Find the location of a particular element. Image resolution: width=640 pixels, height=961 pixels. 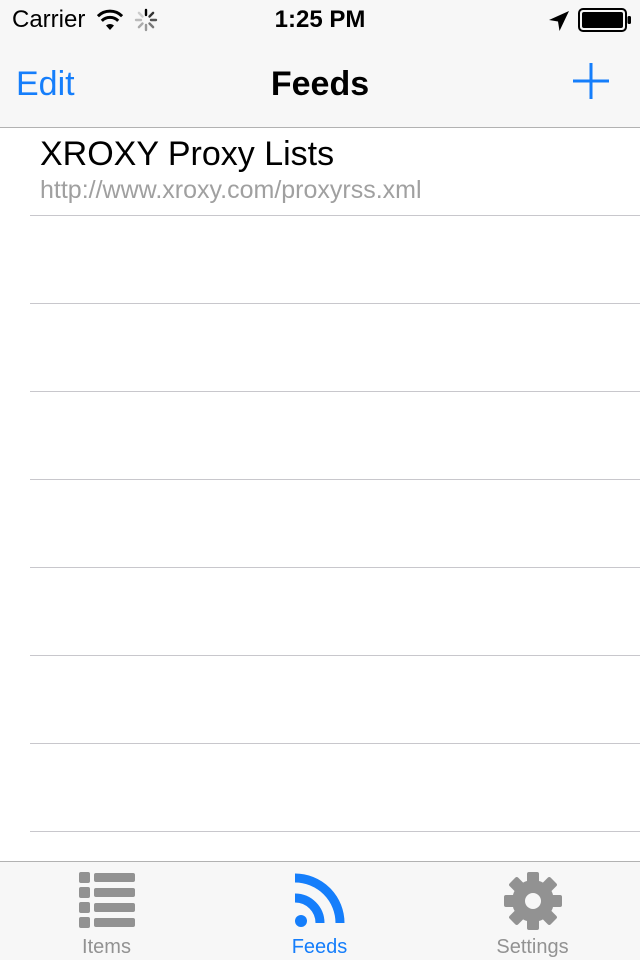

tab-label: Feeds is located at coordinates (319, 947).